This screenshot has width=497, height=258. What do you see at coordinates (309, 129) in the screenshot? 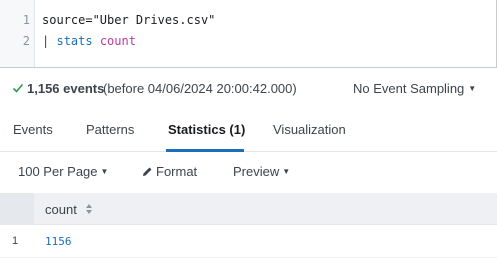
I see `tab-visualization: Visualization` at bounding box center [309, 129].